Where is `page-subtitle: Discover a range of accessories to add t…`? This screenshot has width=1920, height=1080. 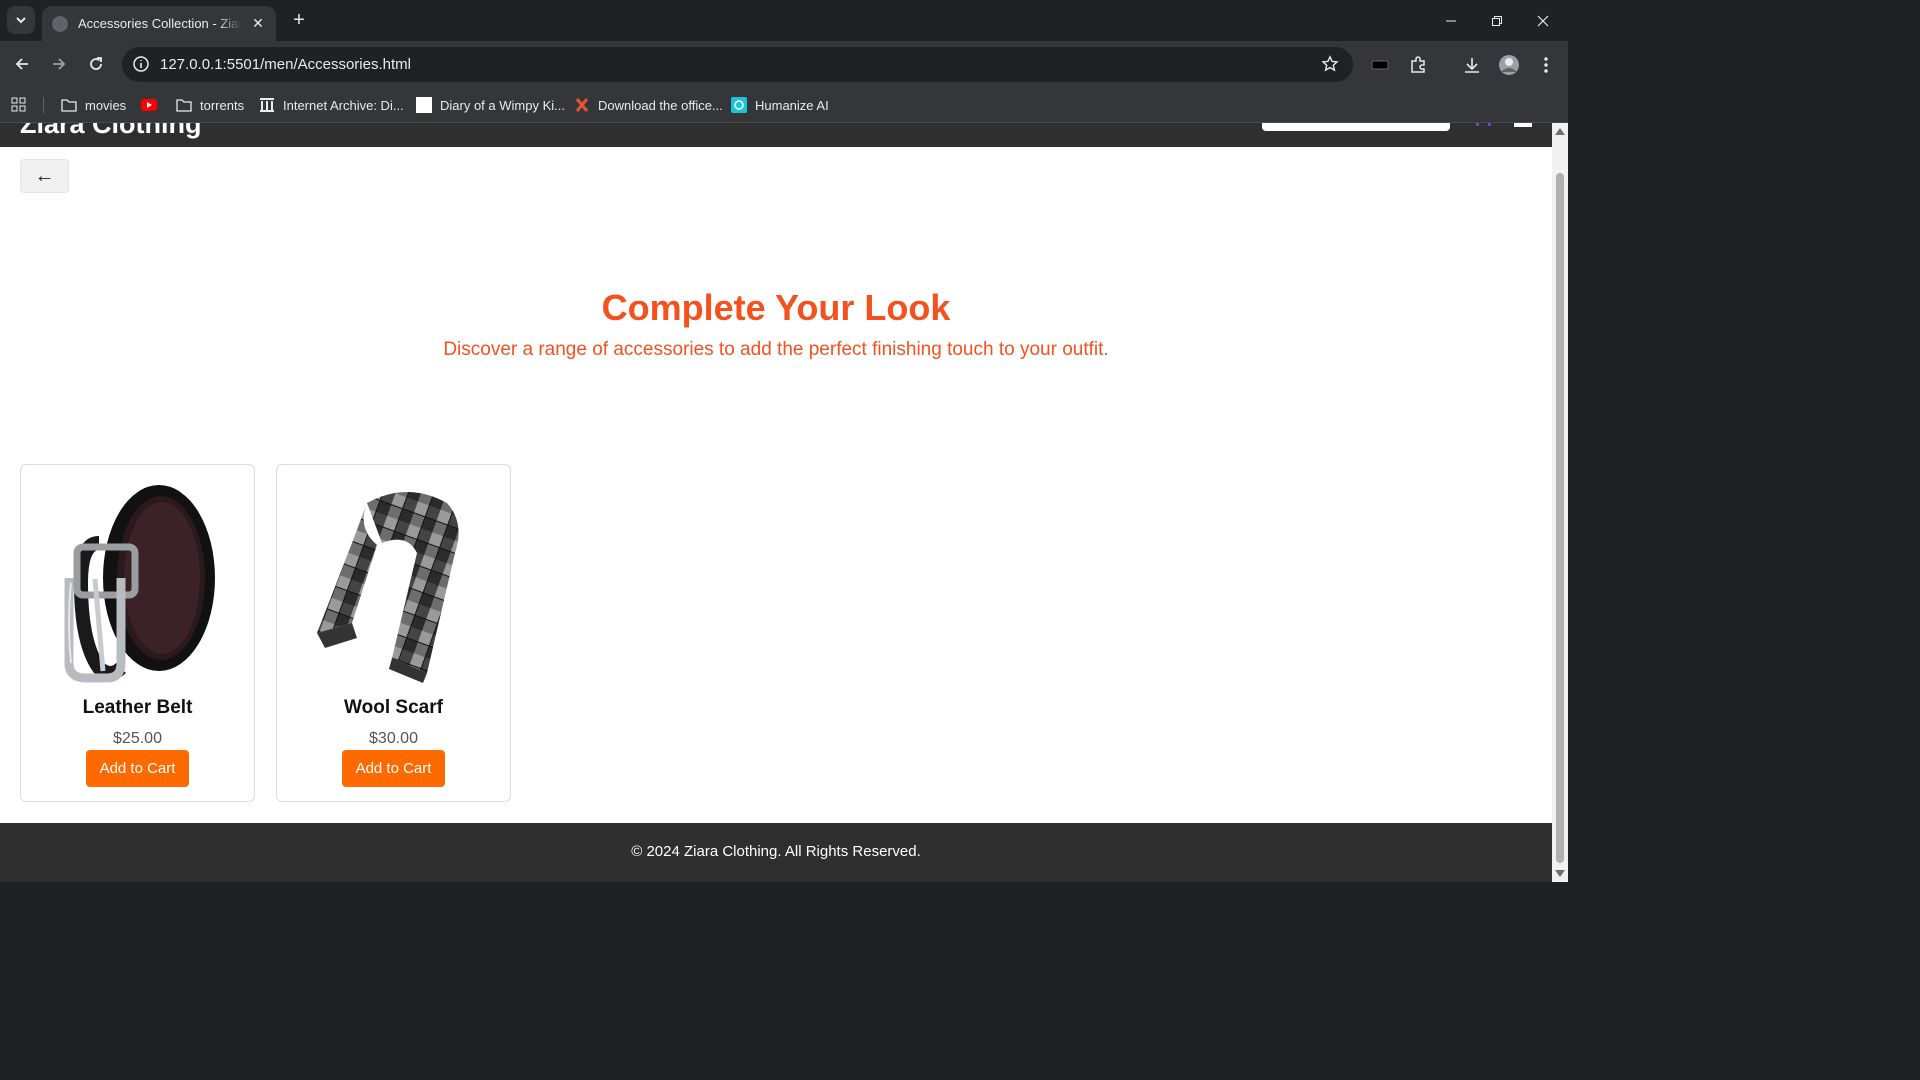 page-subtitle: Discover a range of accessories to add t… is located at coordinates (776, 349).